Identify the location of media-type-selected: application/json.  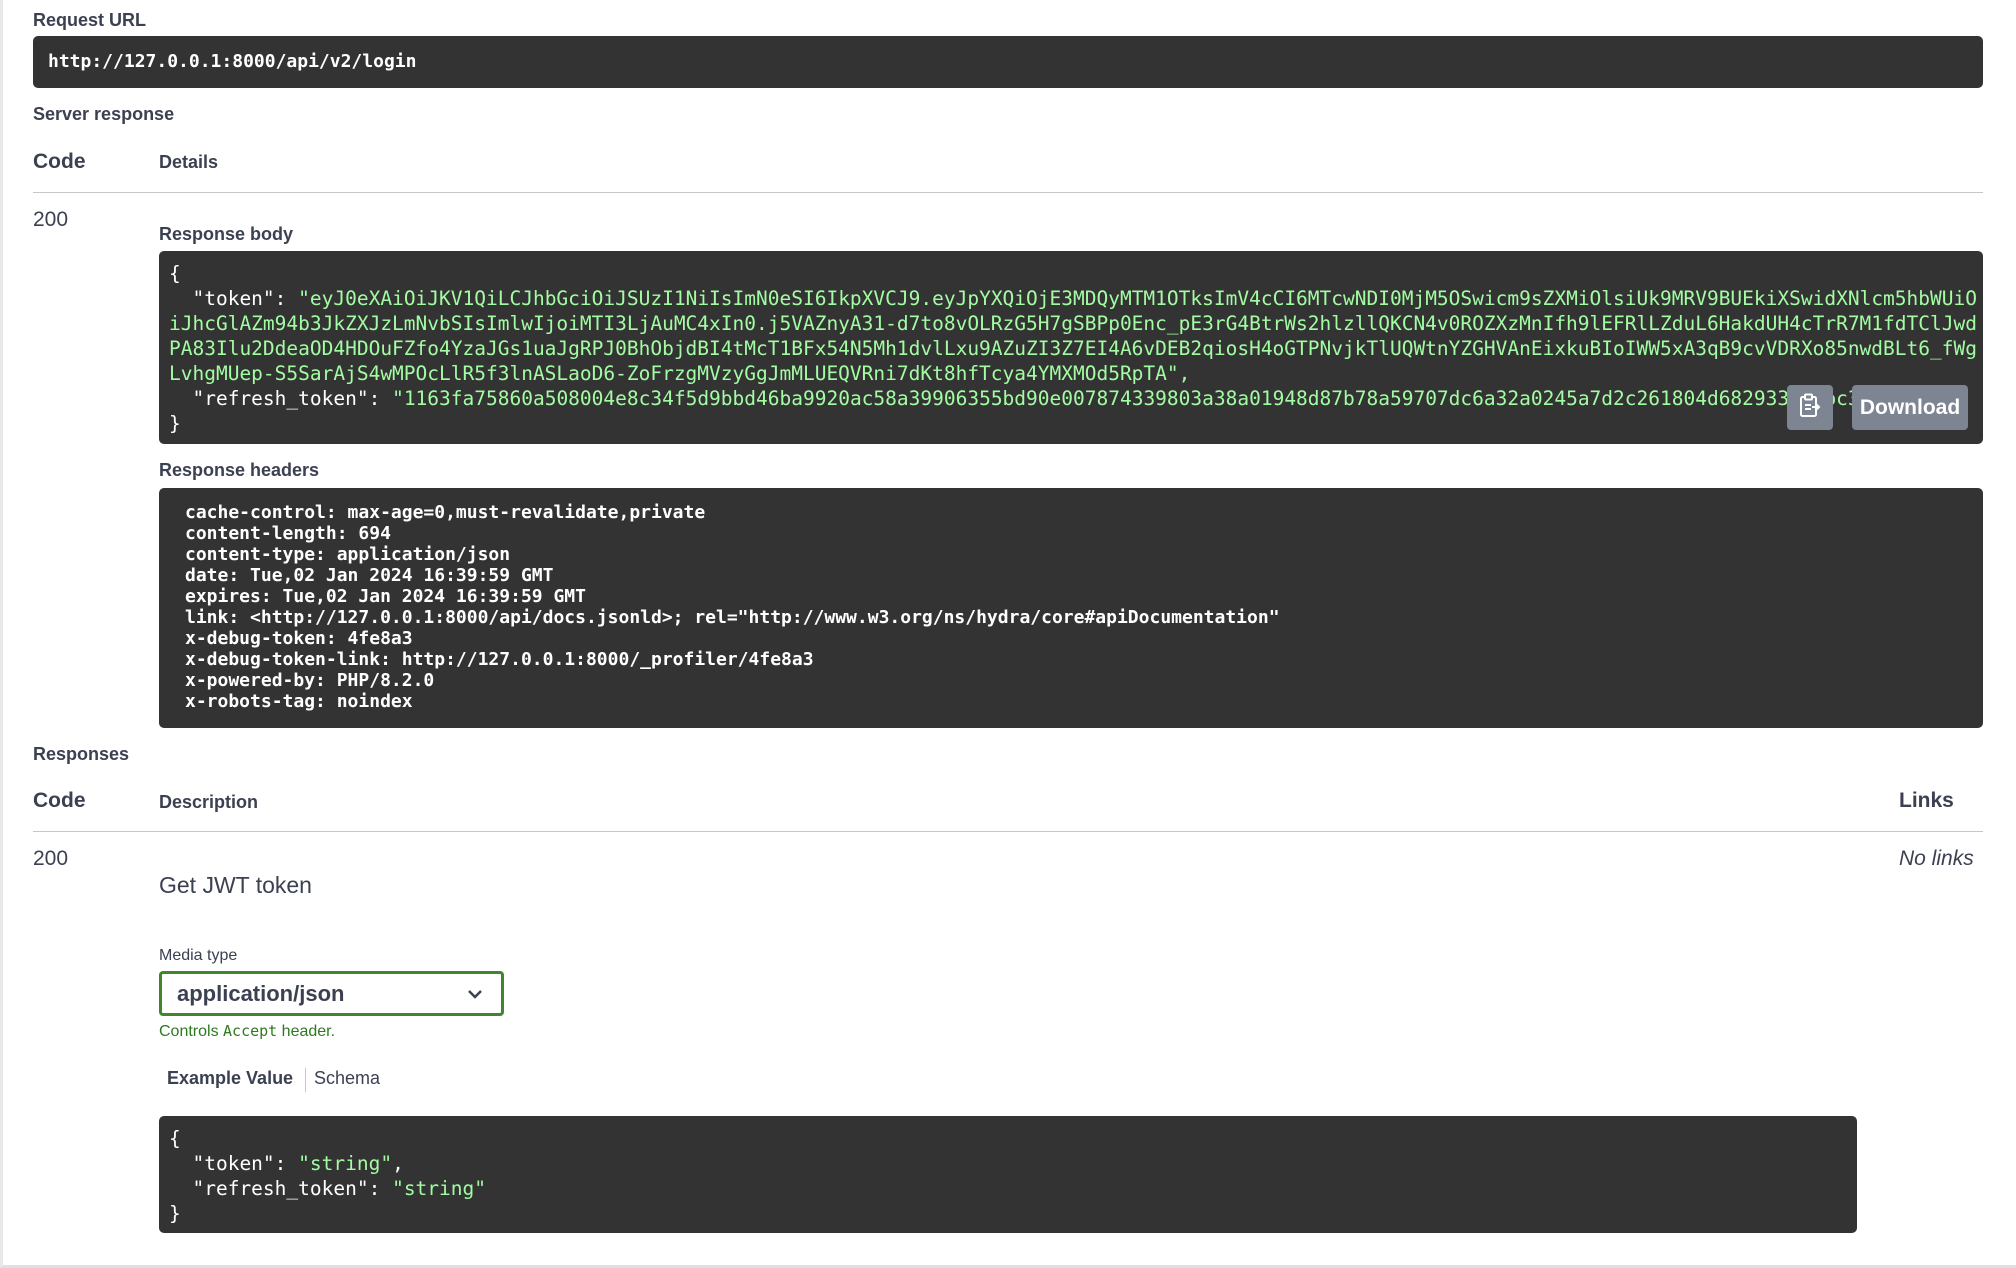
(261, 993).